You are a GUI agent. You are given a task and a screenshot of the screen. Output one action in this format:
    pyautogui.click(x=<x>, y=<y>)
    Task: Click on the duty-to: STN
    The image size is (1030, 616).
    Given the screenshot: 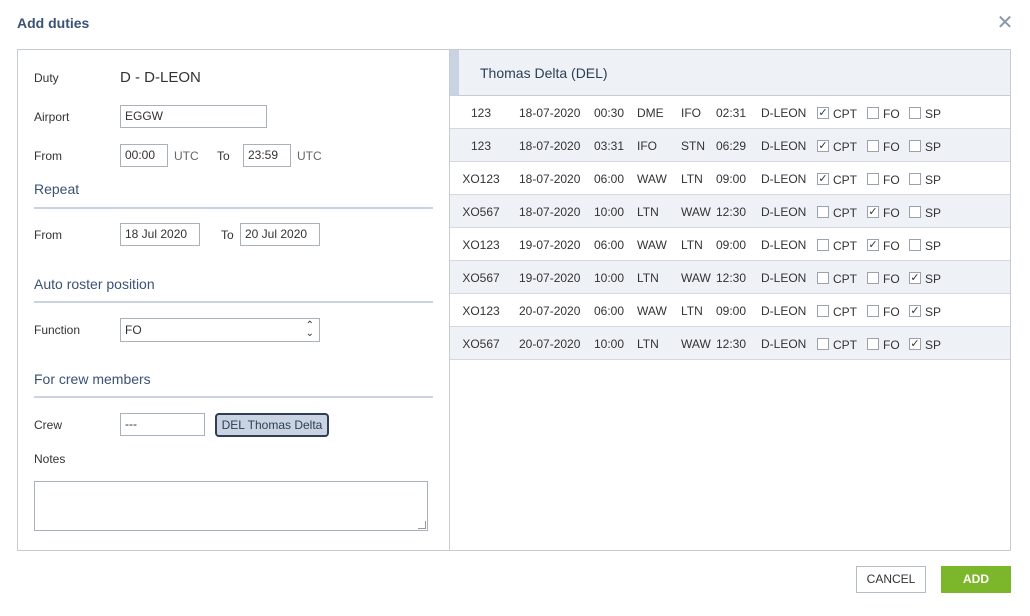 What is the action you would take?
    pyautogui.click(x=693, y=146)
    